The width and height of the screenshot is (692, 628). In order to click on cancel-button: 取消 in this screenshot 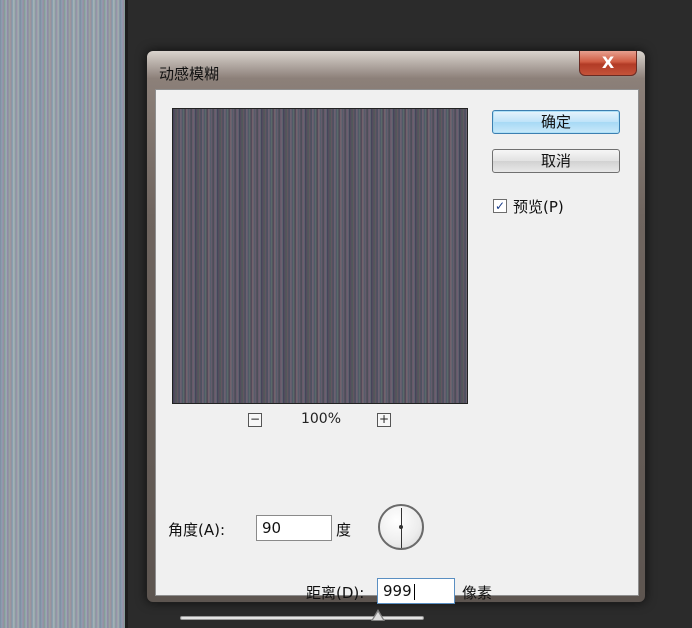, I will do `click(556, 161)`.